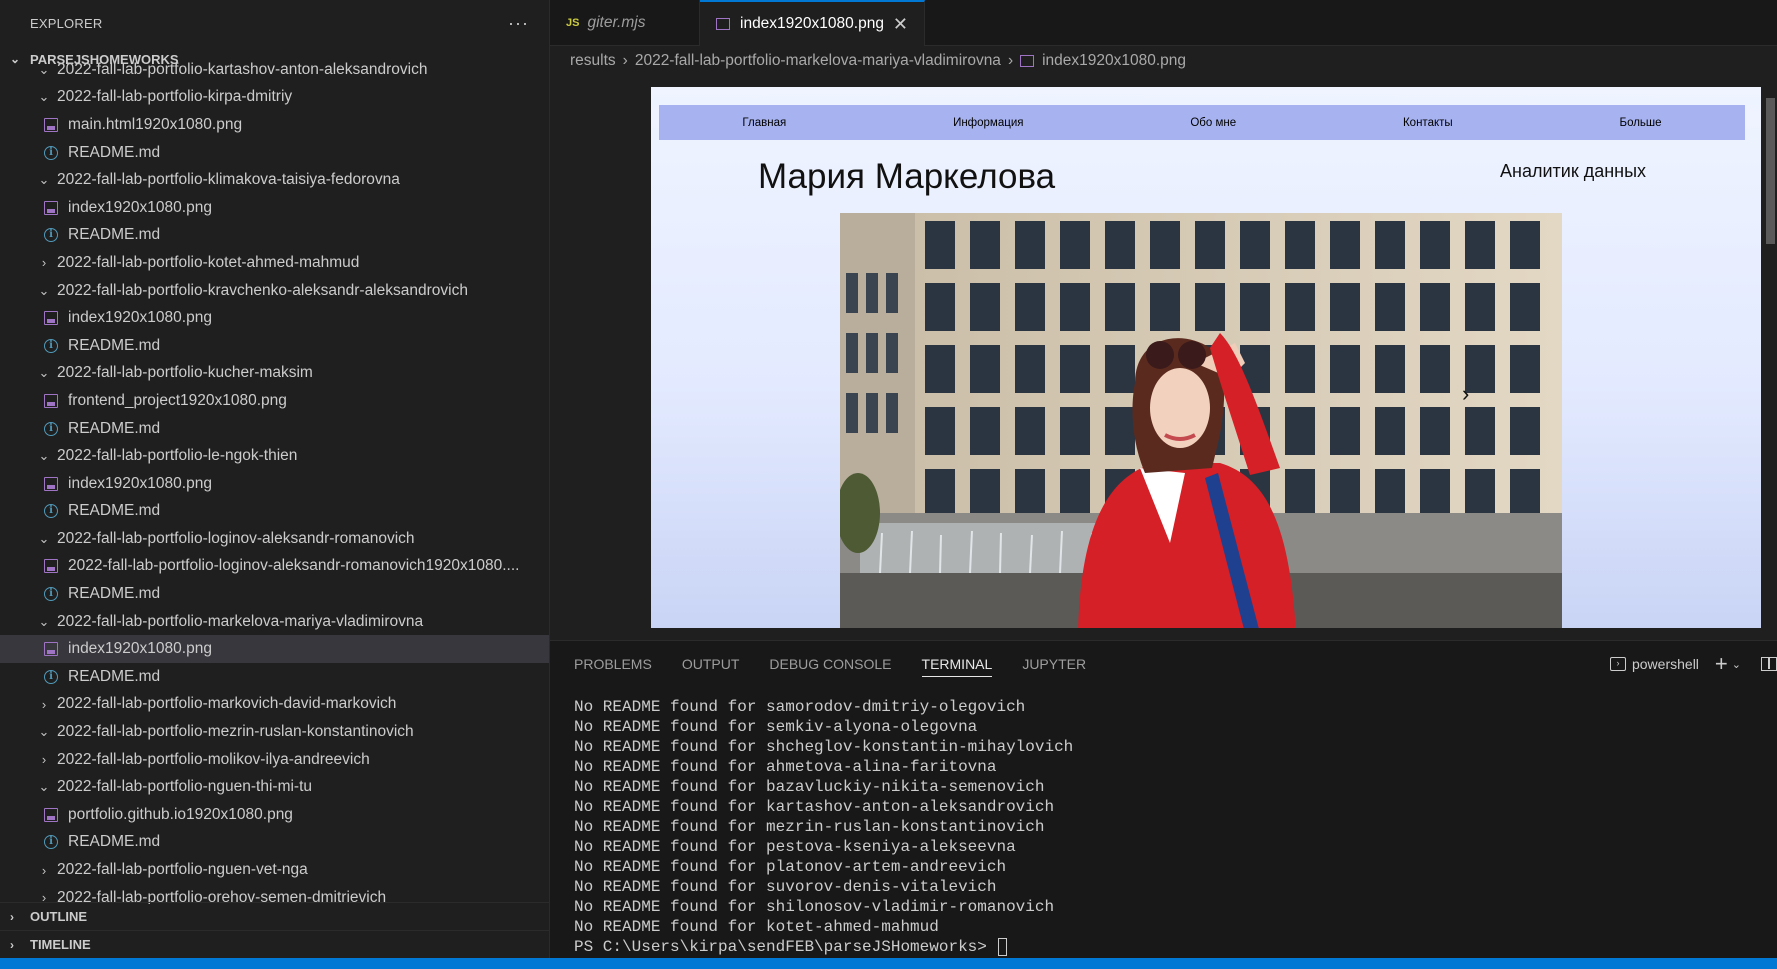  What do you see at coordinates (59, 916) in the screenshot?
I see `outline-label: OUTLINE` at bounding box center [59, 916].